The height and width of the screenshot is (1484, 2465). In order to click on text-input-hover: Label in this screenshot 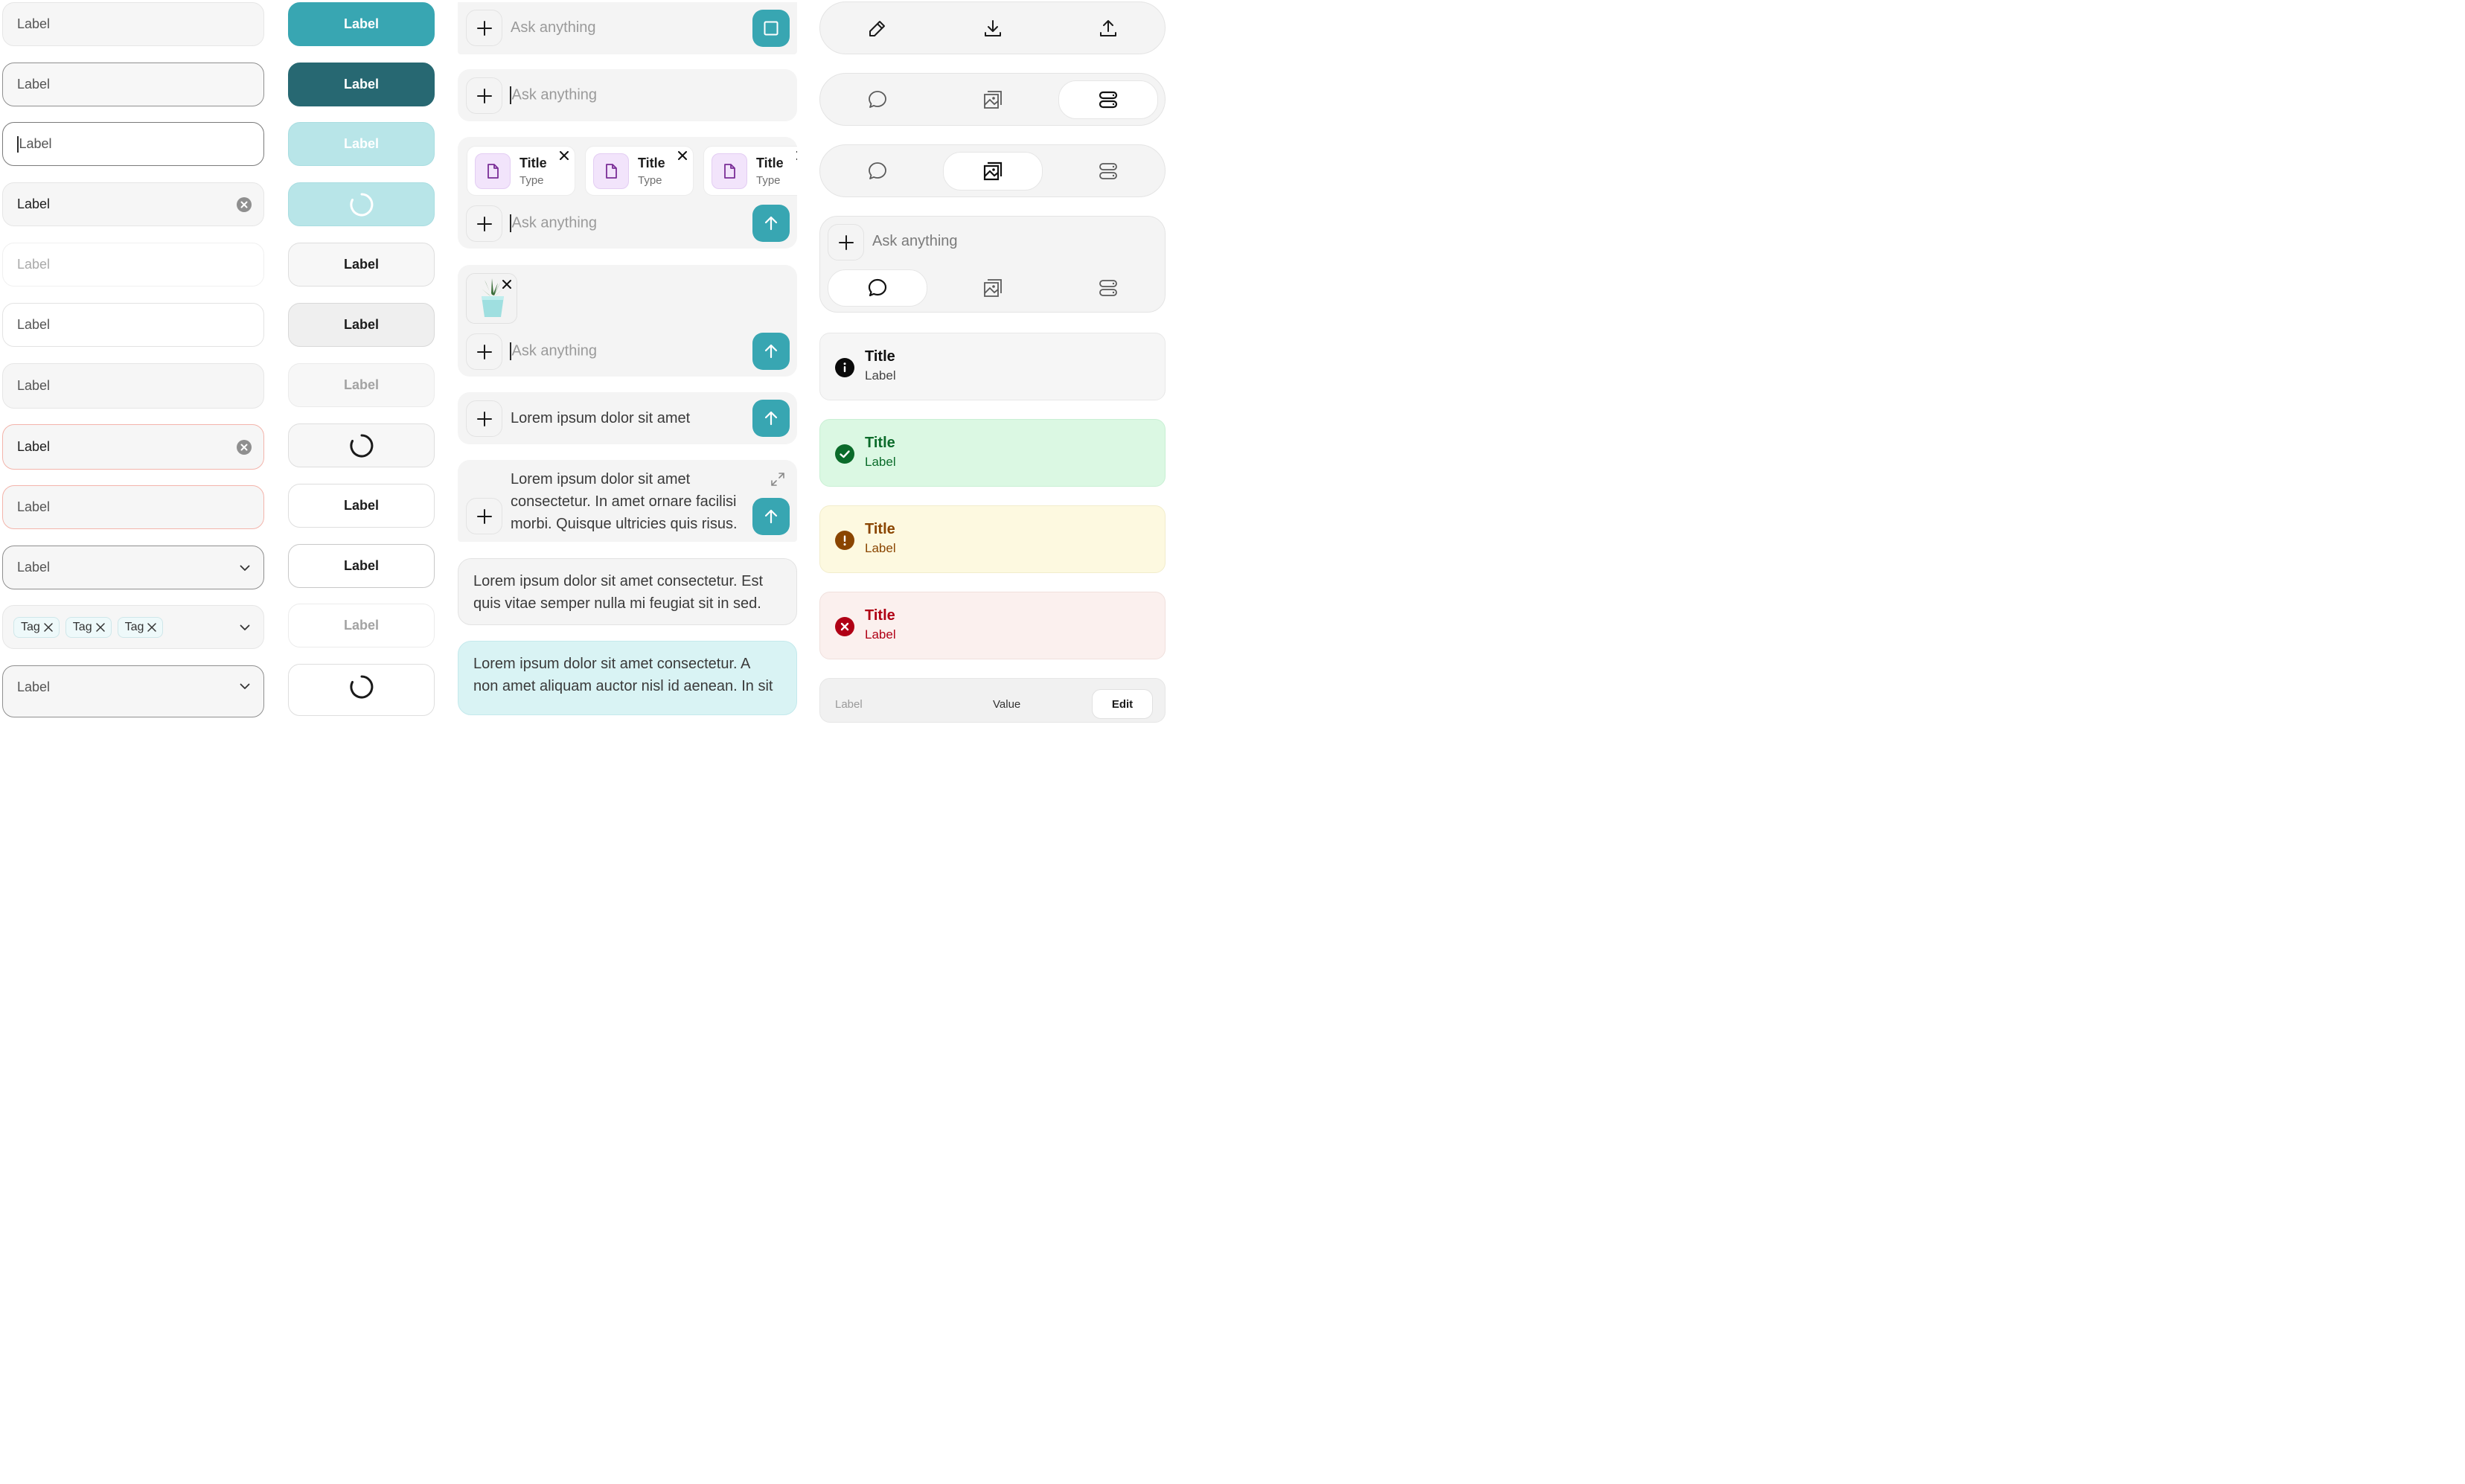, I will do `click(133, 84)`.